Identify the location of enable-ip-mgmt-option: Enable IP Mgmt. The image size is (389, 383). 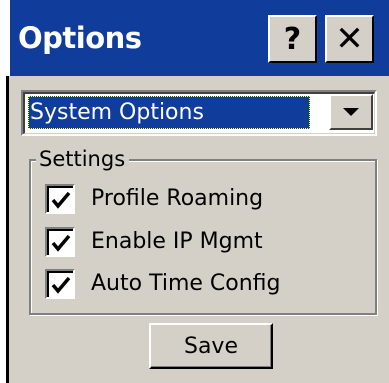
(154, 242).